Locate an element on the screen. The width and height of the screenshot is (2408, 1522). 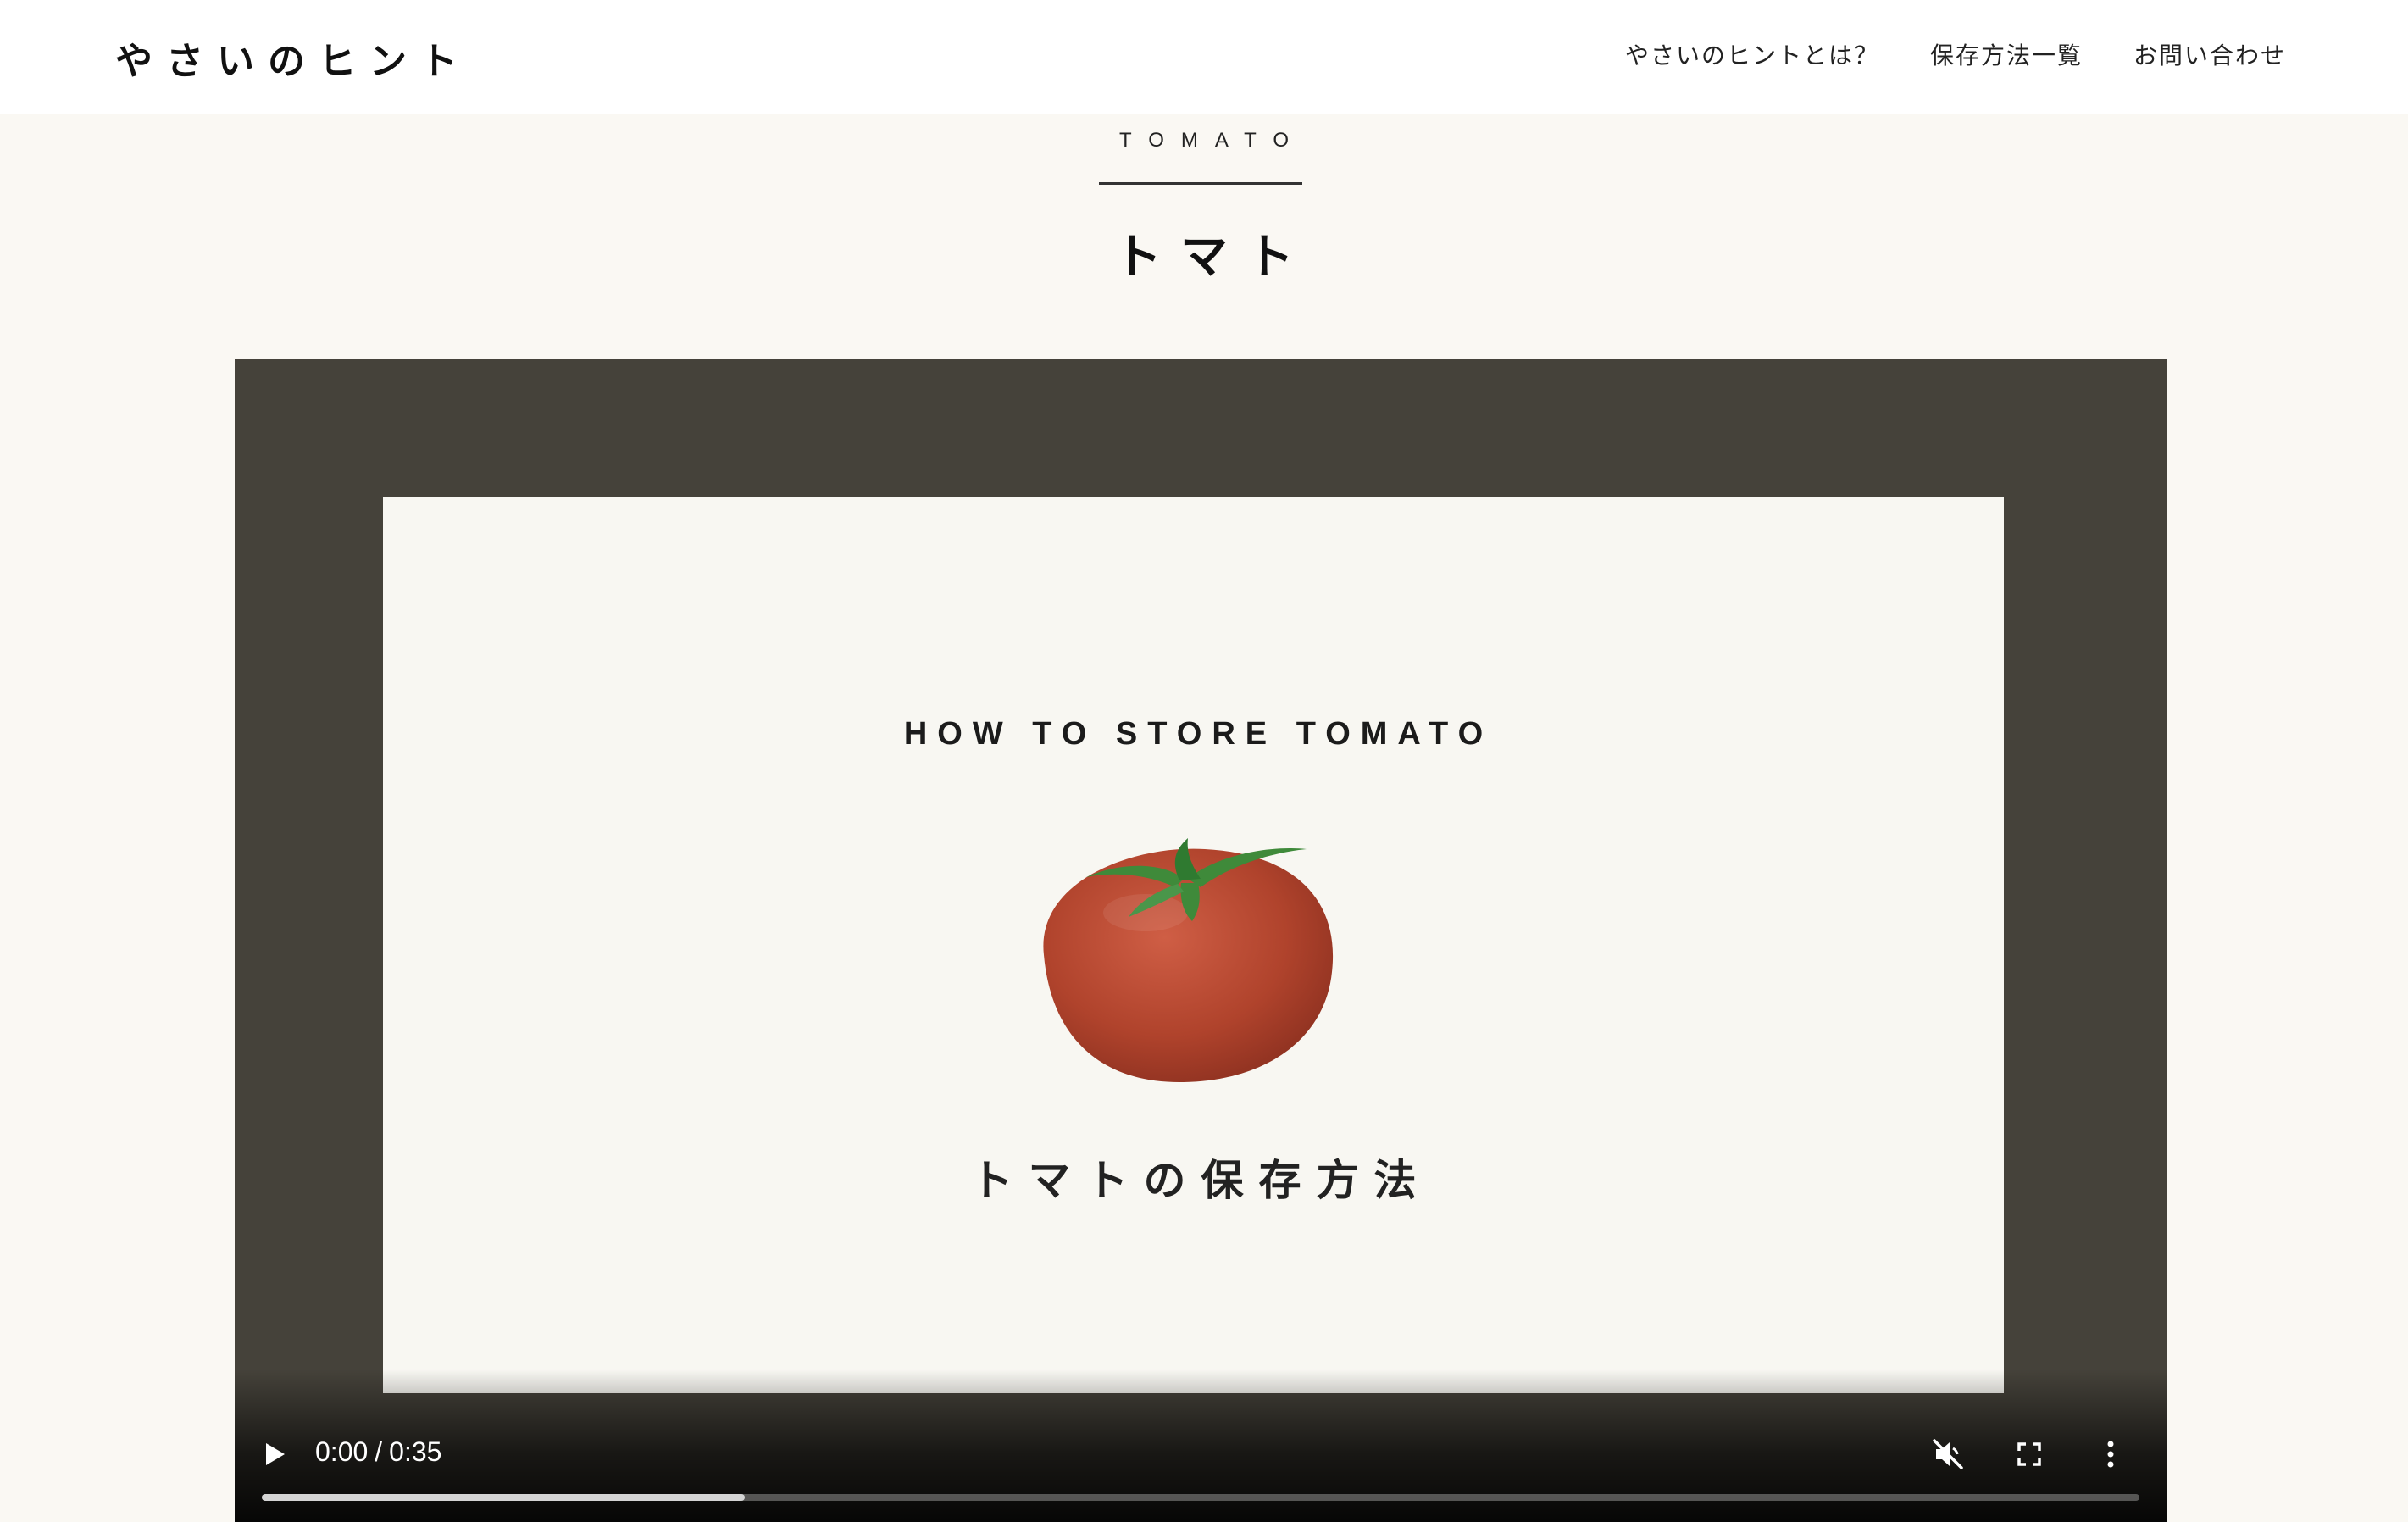
site-logo: やさいのヒント is located at coordinates (293, 58).